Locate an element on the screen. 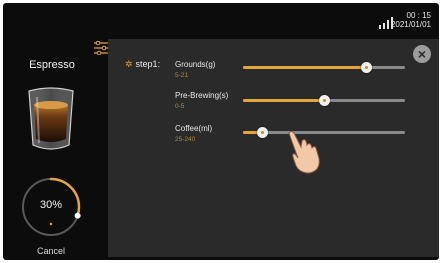 This screenshot has height=263, width=442. cancel-button: Cancel is located at coordinates (51, 251).